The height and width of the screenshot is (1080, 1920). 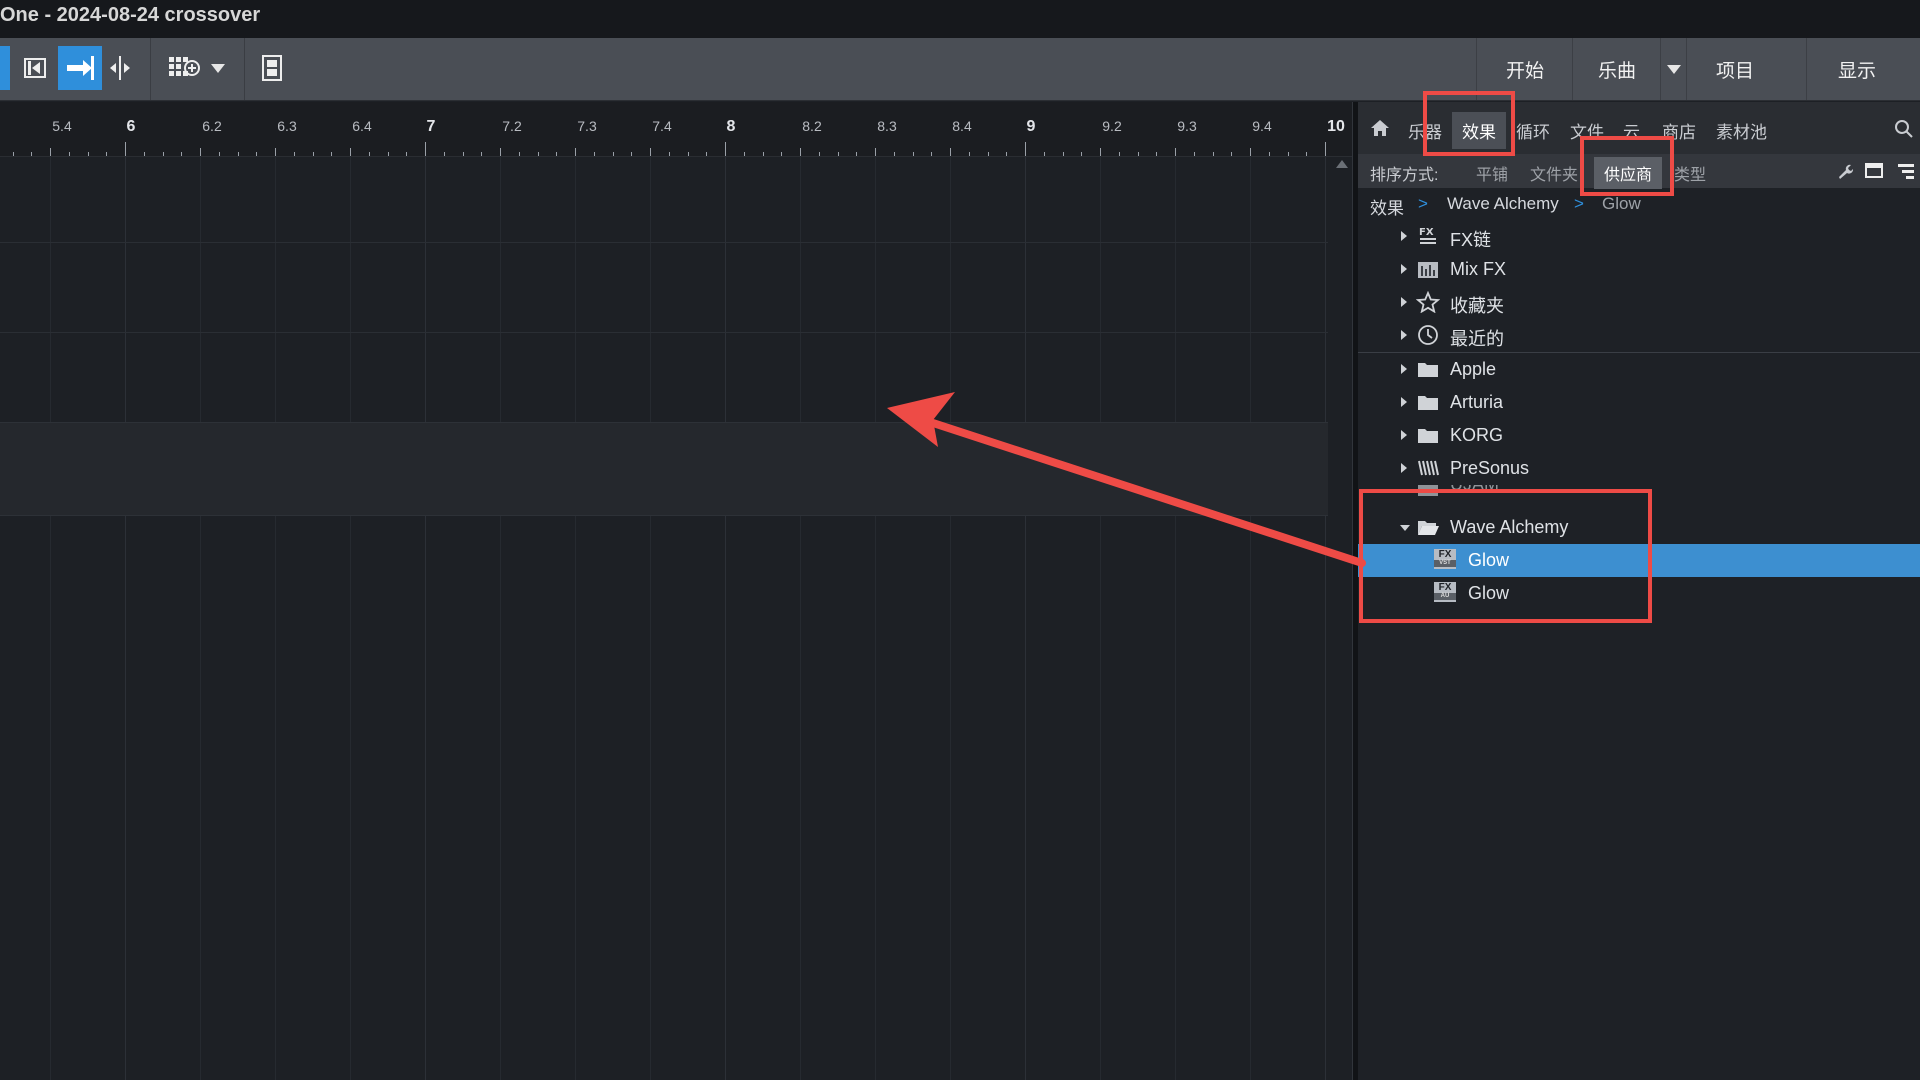 What do you see at coordinates (1639, 402) in the screenshot?
I see `list-item: Arturia` at bounding box center [1639, 402].